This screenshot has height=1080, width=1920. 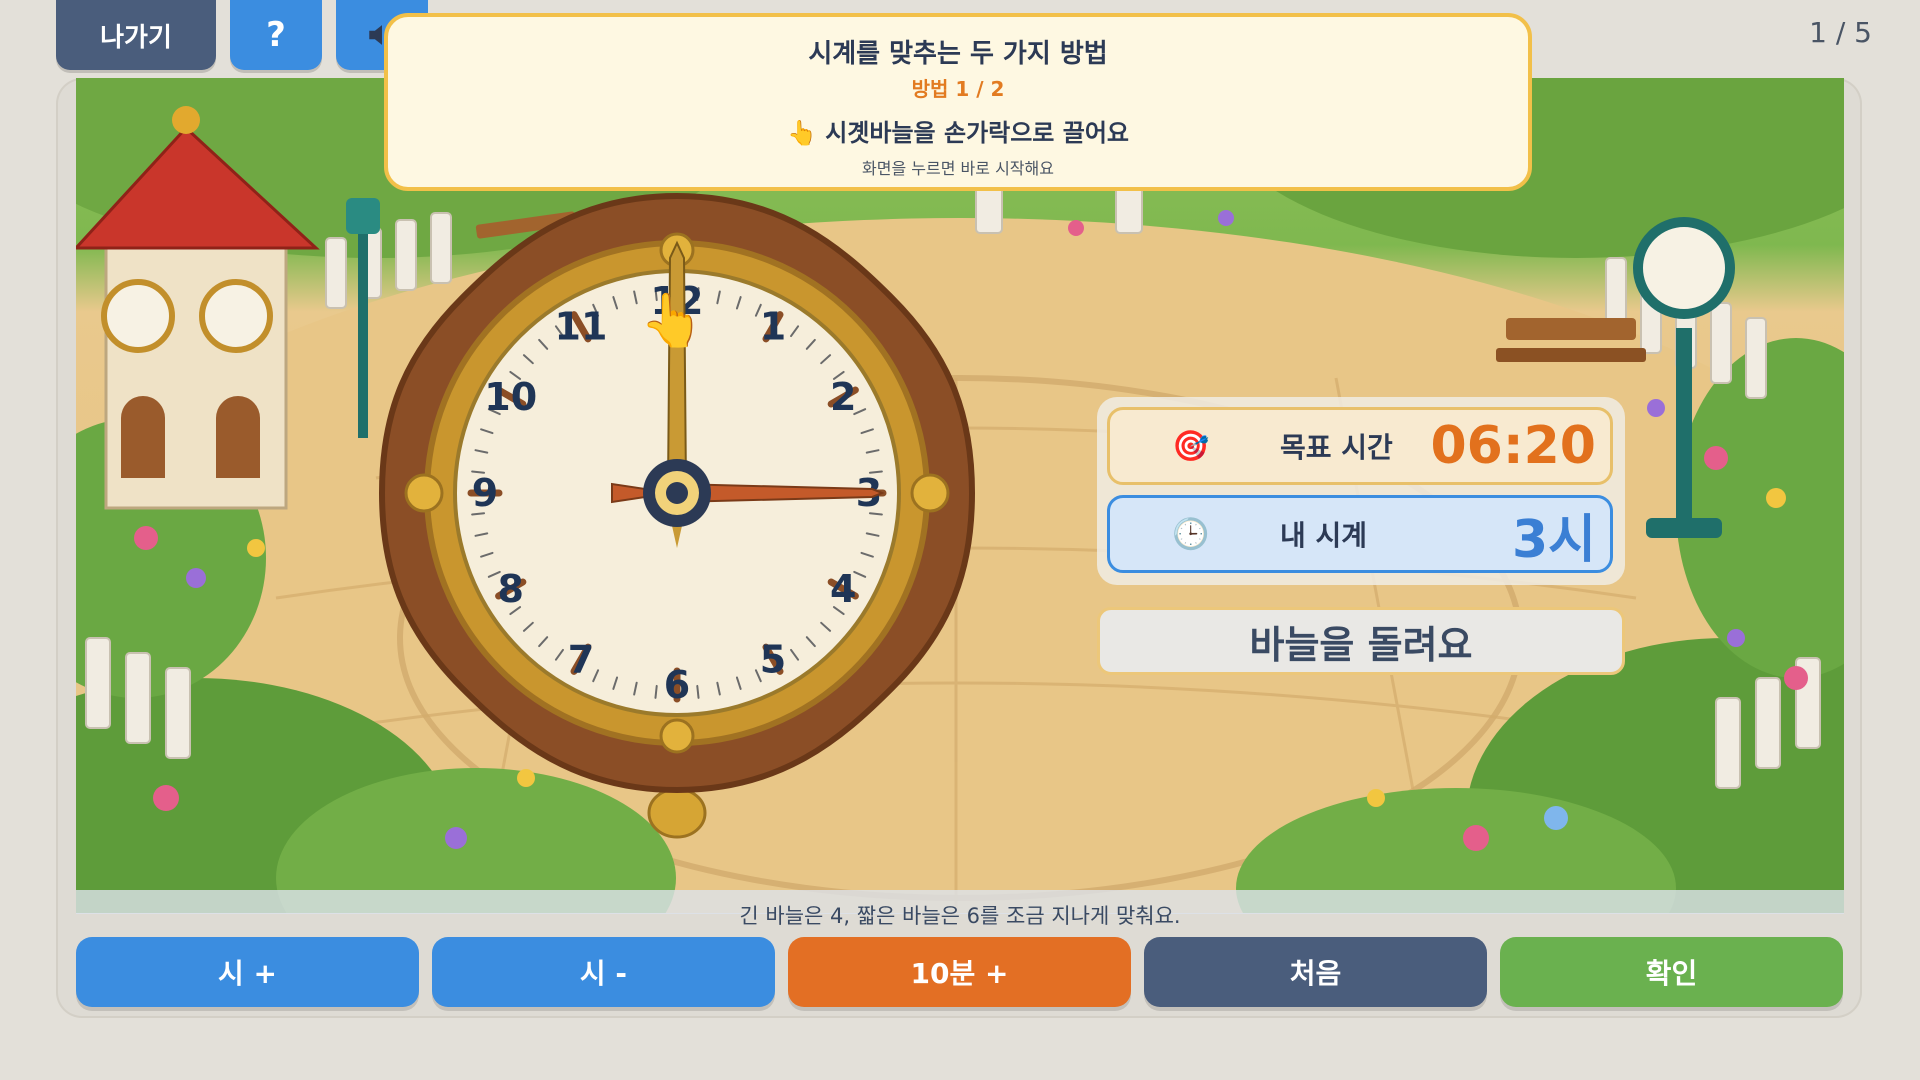 What do you see at coordinates (843, 589) in the screenshot?
I see `clock-number: 4` at bounding box center [843, 589].